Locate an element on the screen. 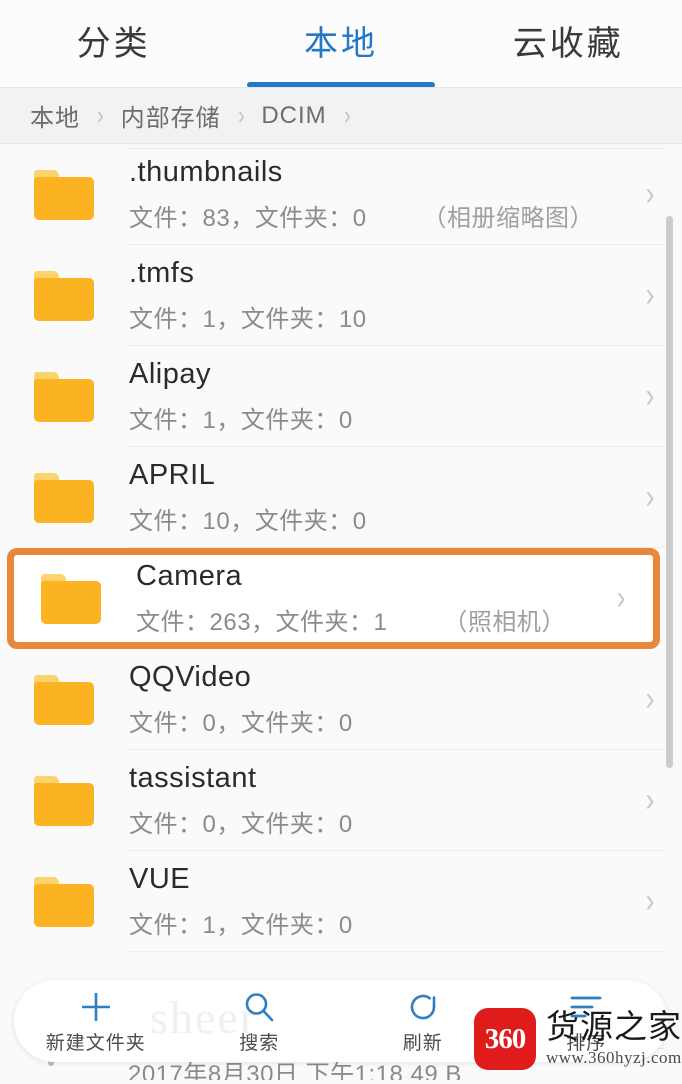  list-item-text: Camera 文件：263，文件夹：1 （照相机） is located at coordinates (367, 598).